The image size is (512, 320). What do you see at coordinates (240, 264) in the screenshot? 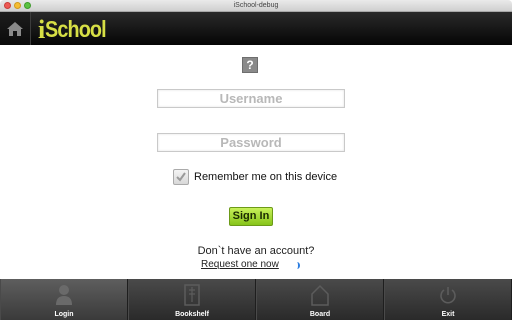
I see `request-account-link: Request one now` at bounding box center [240, 264].